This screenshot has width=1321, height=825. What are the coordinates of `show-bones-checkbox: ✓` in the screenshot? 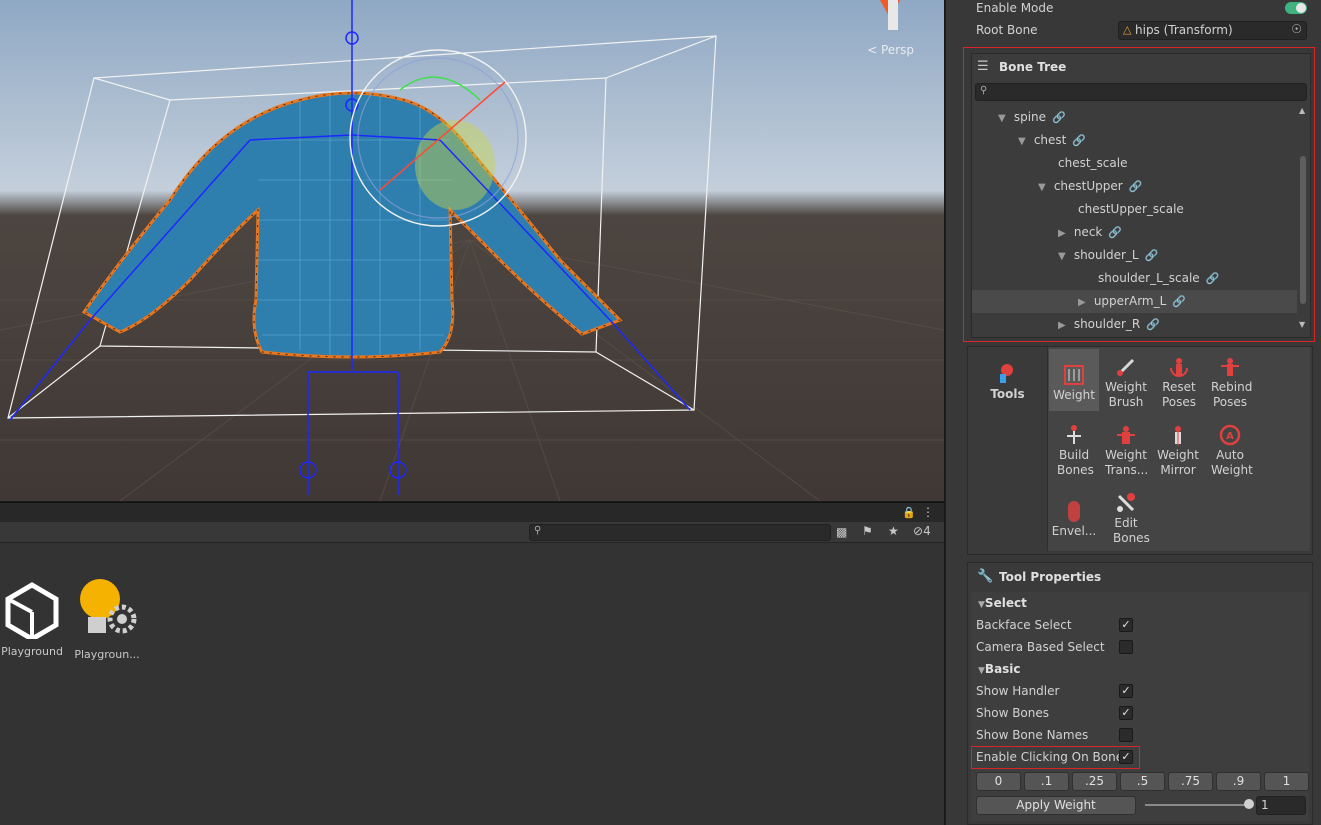 It's located at (1126, 713).